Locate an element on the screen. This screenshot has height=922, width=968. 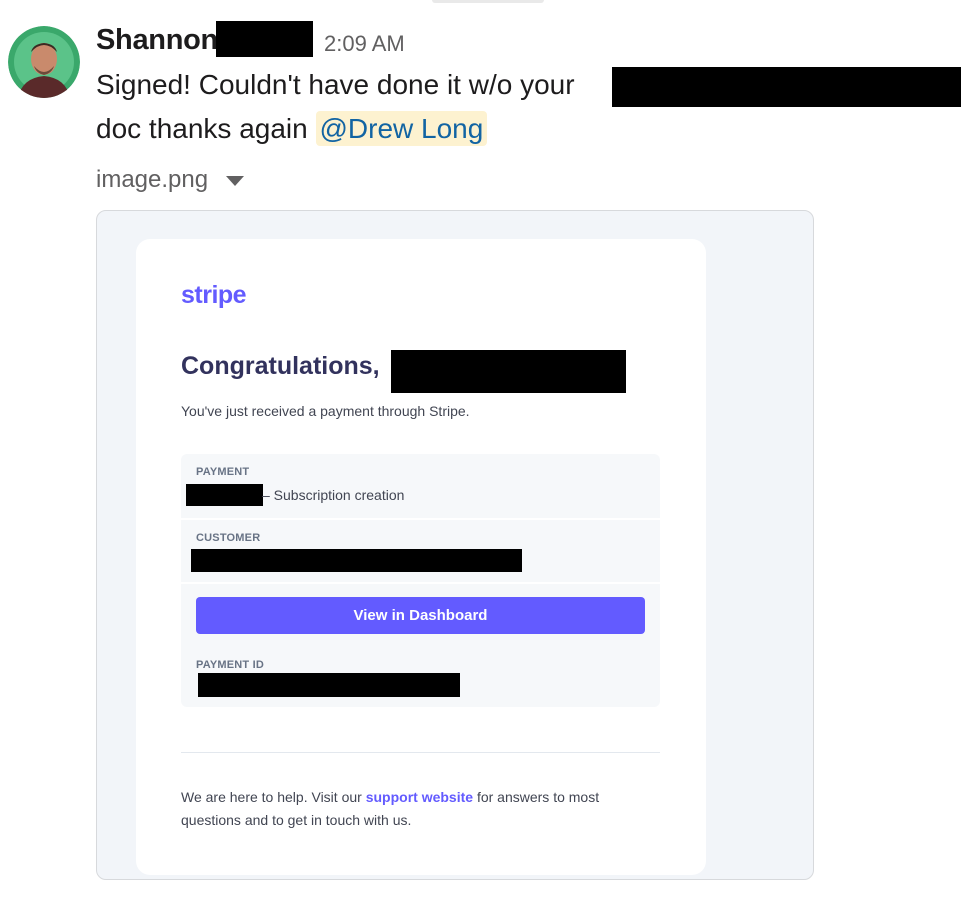
message-line-2: doc thanks again @Drew Long is located at coordinates (292, 128).